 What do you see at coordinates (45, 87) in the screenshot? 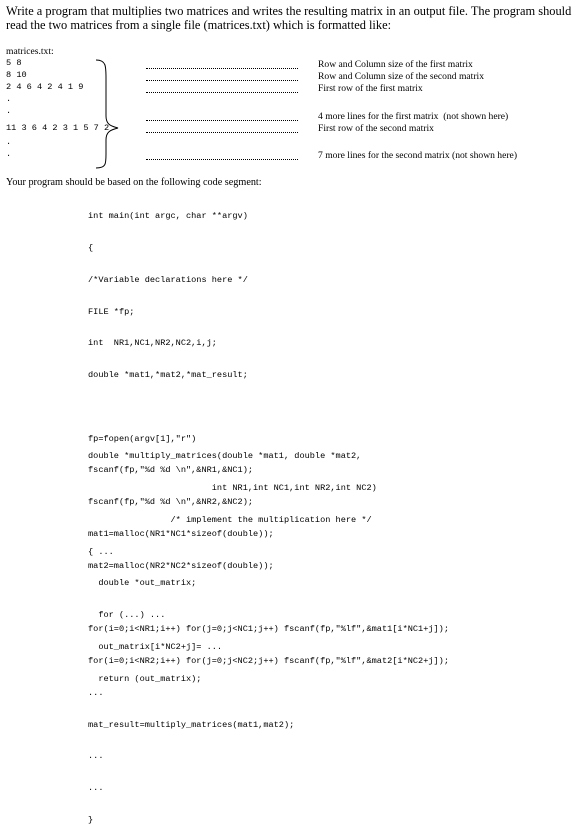
I see `file-line-3: 2 4 6 4 2 4 1 9` at bounding box center [45, 87].